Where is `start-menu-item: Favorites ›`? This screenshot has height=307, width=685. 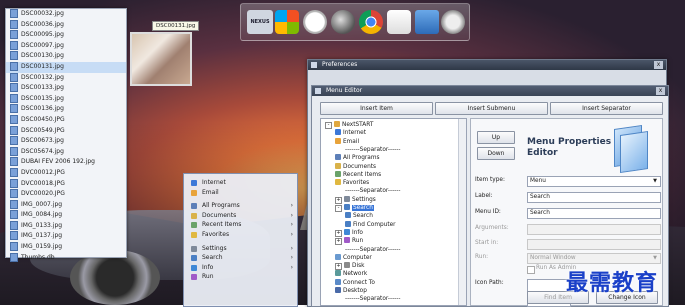 start-menu-item: Favorites › is located at coordinates (240, 235).